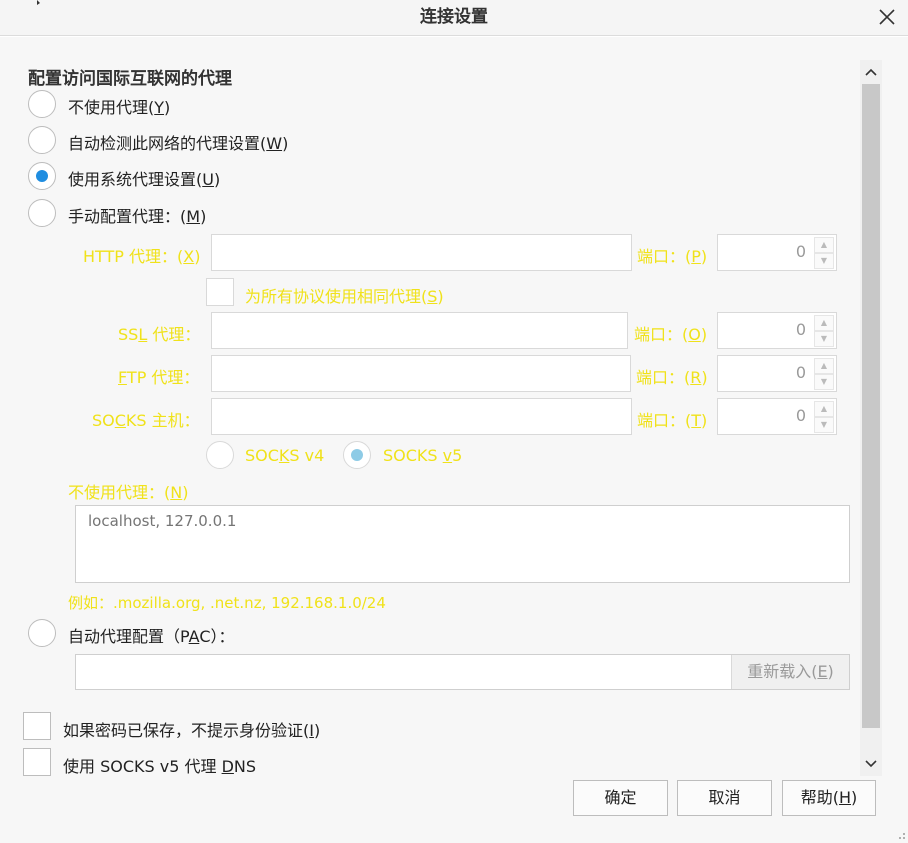 Image resolution: width=908 pixels, height=843 pixels. Describe the element at coordinates (178, 143) in the screenshot. I see `radio-auto-detect-label: 自动检测此网络的代理设置(W)` at that location.